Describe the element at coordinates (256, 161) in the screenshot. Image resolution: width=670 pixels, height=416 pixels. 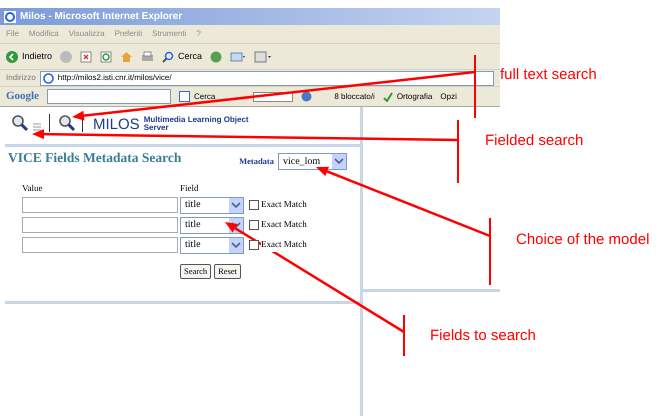
I see `metadata-label: Metadata` at that location.